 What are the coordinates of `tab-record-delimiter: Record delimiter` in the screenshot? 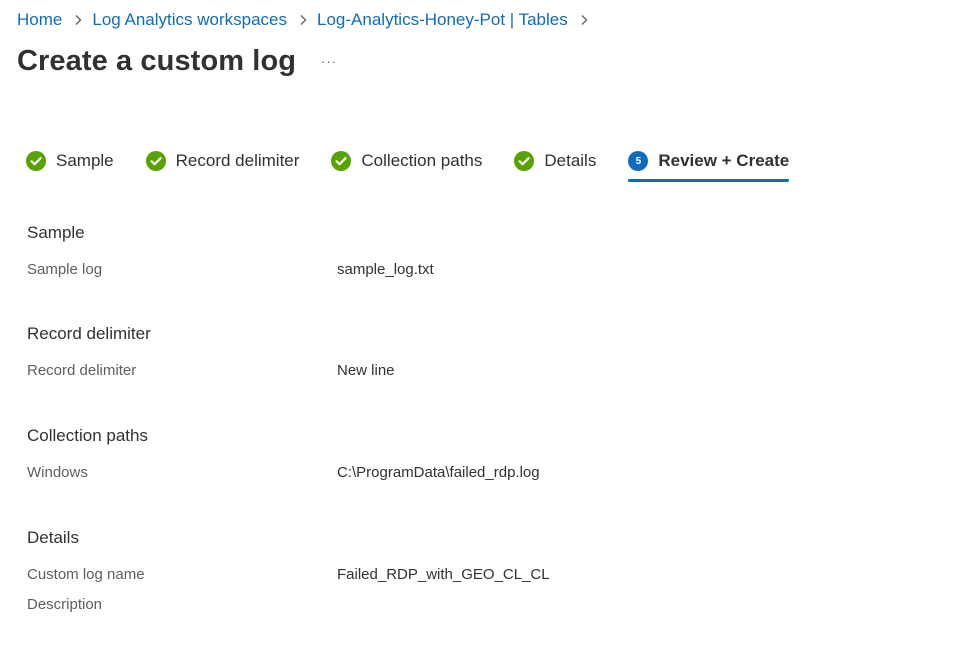 It's located at (222, 161).